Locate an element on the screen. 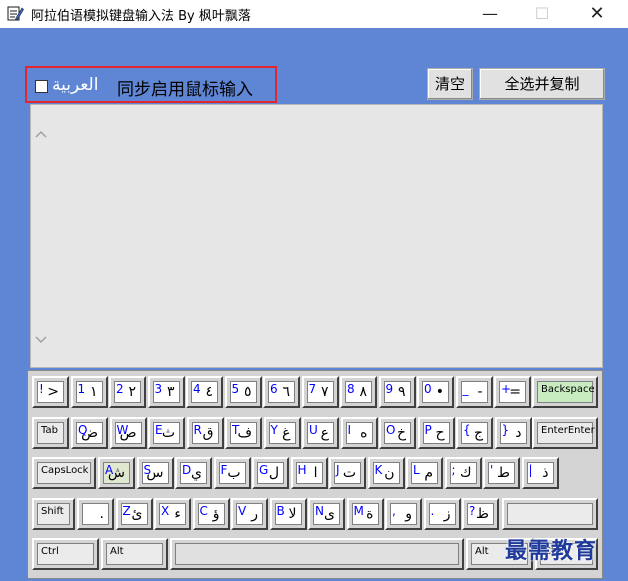 This screenshot has width=628, height=581. key-5: 5٥ is located at coordinates (243, 392).